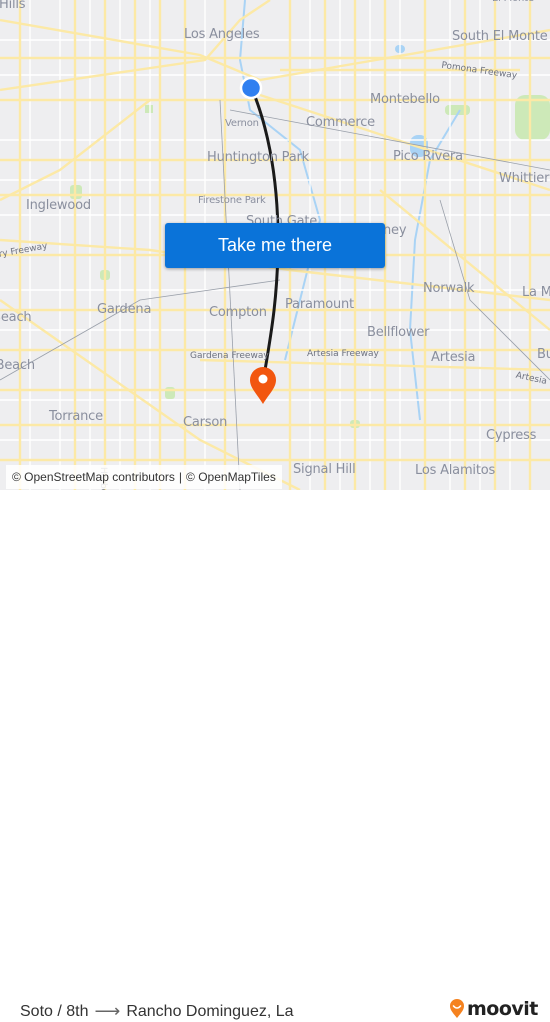 This screenshot has width=550, height=1022. I want to click on take-me-there-button: Take me there, so click(275, 245).